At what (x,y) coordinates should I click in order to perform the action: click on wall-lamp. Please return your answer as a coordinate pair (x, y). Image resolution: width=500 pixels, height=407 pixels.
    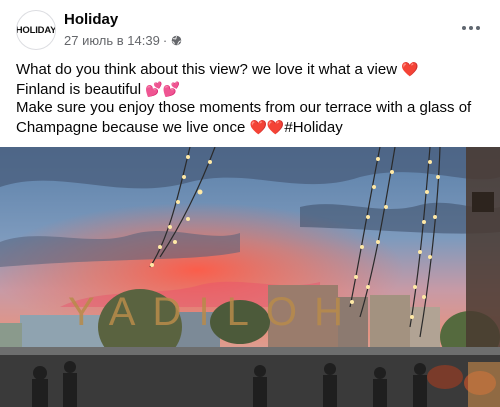
    Looking at the image, I should click on (483, 202).